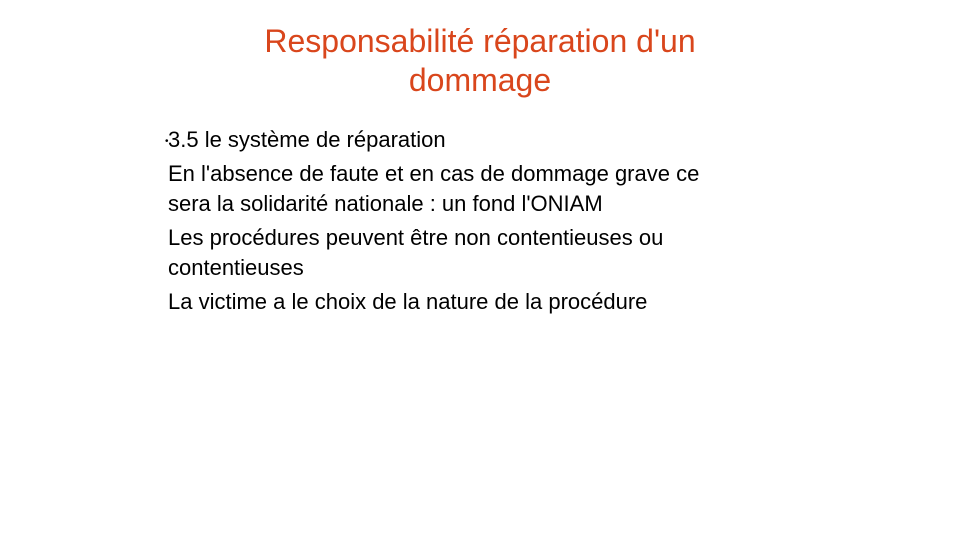 The width and height of the screenshot is (960, 540). What do you see at coordinates (486, 140) in the screenshot?
I see `list-item-system: • 3.5 le système de réparation` at bounding box center [486, 140].